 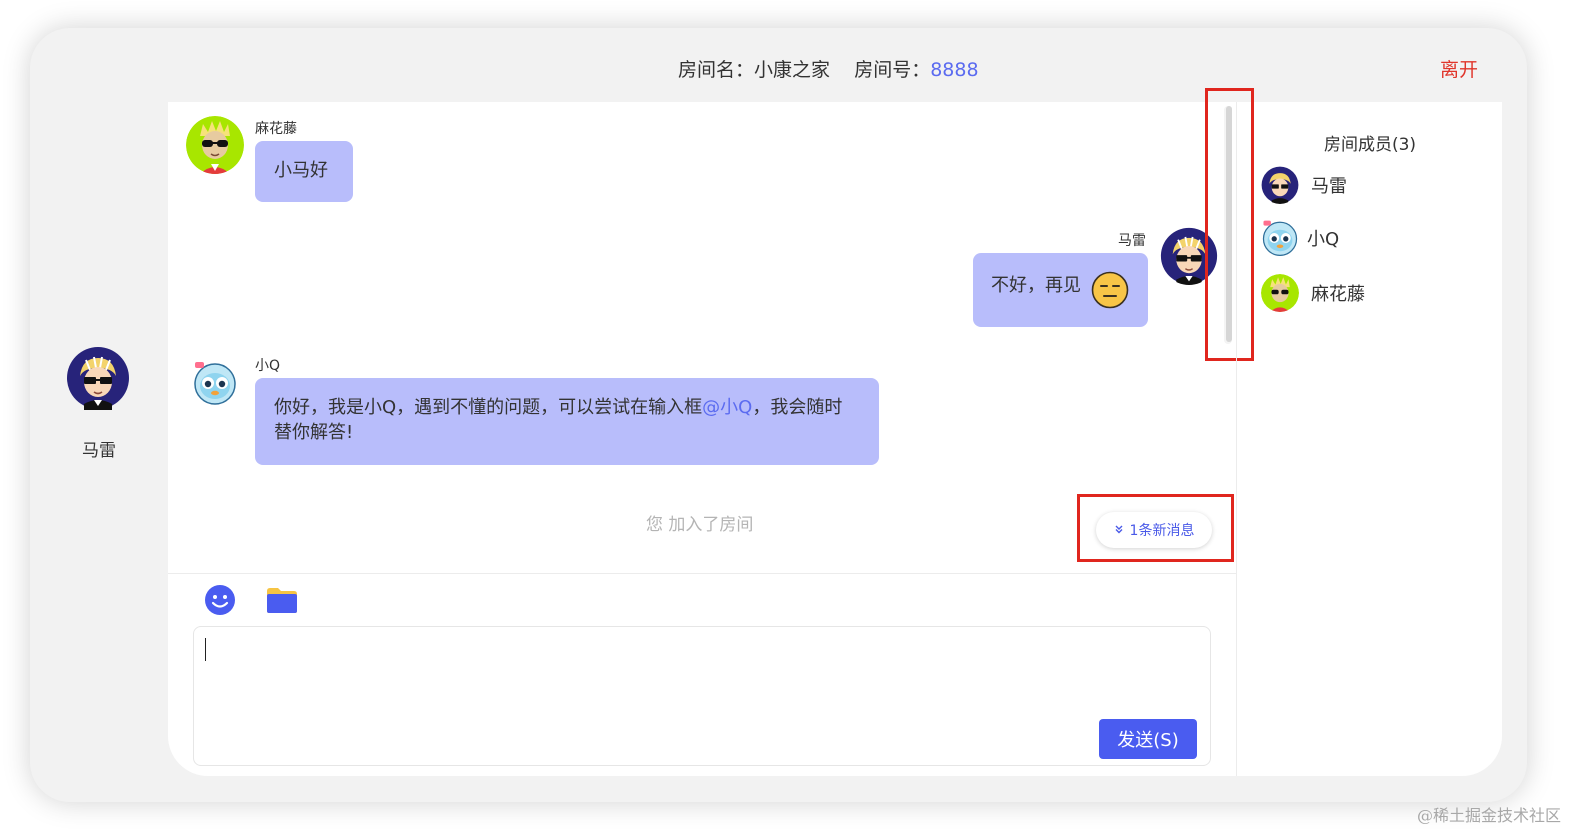 I want to click on member-name: 麻花藤, so click(x=1338, y=294).